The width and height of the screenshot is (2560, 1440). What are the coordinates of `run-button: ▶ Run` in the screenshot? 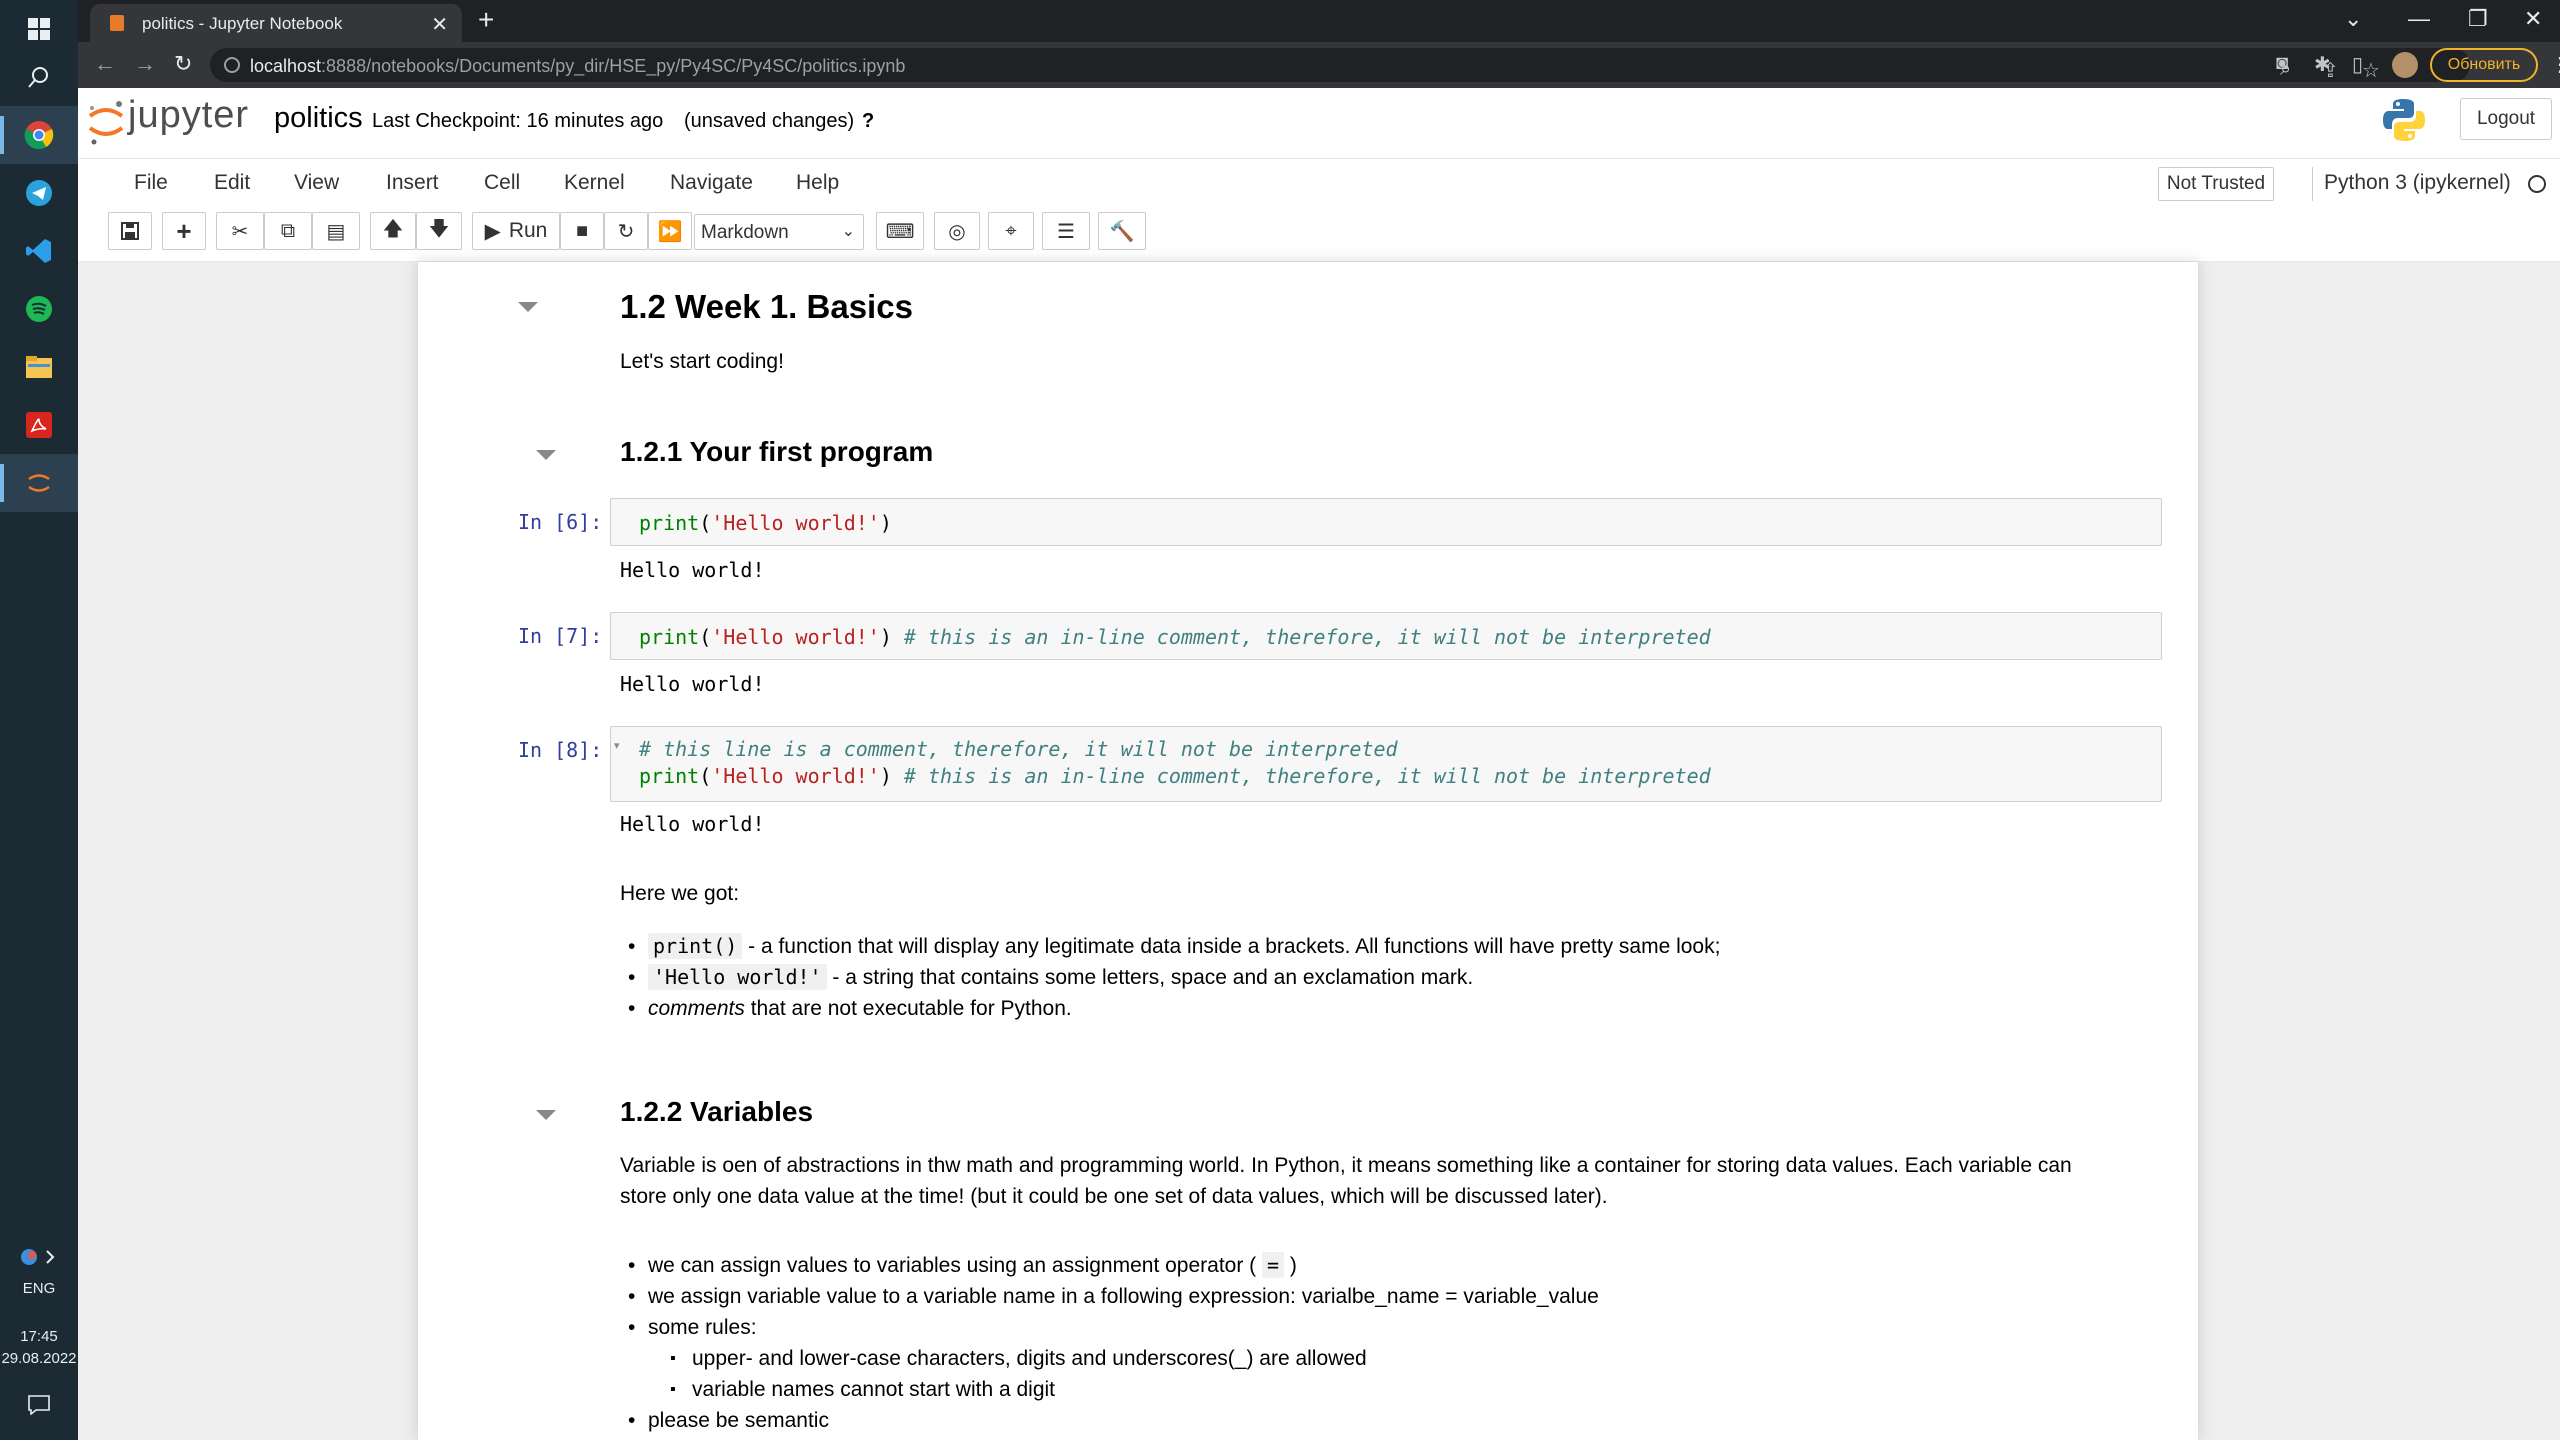 It's located at (516, 231).